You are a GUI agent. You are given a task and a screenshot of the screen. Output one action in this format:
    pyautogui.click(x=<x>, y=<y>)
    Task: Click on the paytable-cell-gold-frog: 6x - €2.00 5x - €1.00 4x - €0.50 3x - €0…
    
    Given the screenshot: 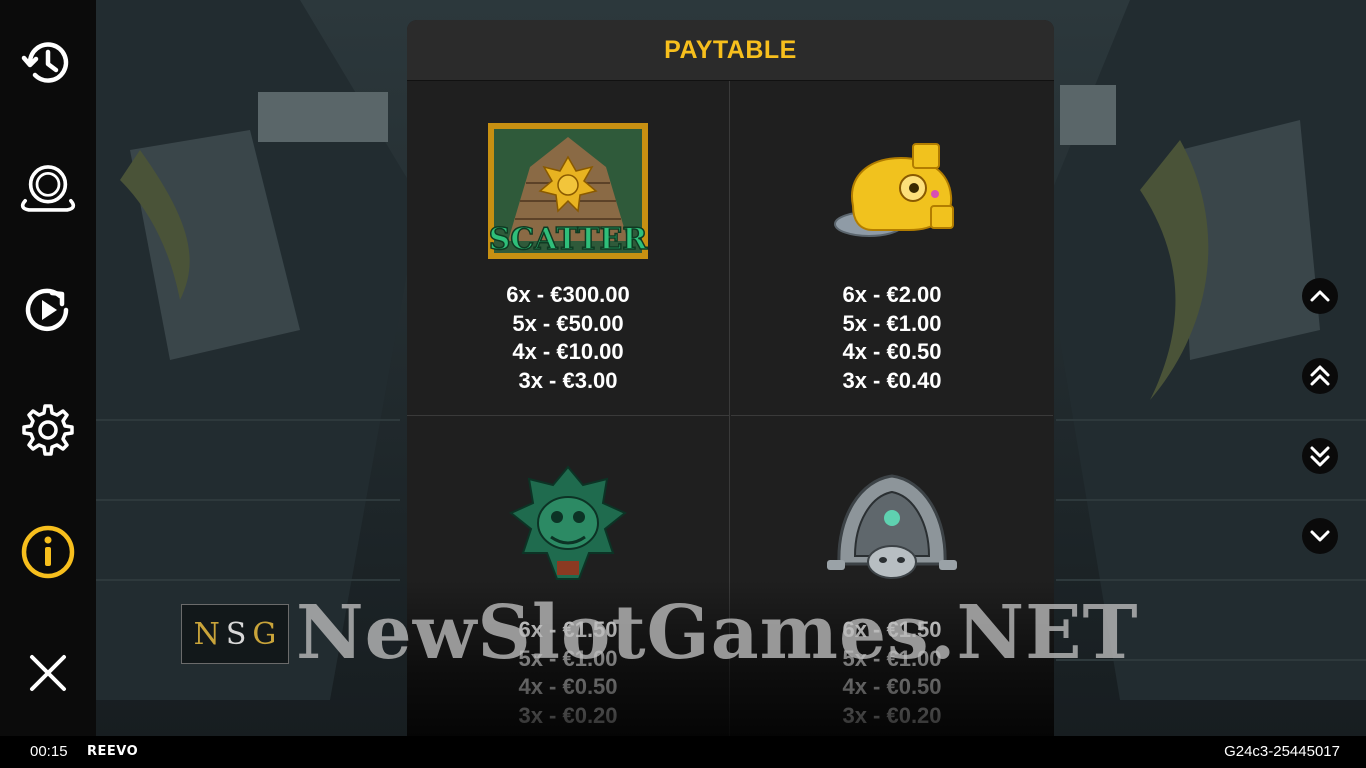 What is the action you would take?
    pyautogui.click(x=892, y=248)
    